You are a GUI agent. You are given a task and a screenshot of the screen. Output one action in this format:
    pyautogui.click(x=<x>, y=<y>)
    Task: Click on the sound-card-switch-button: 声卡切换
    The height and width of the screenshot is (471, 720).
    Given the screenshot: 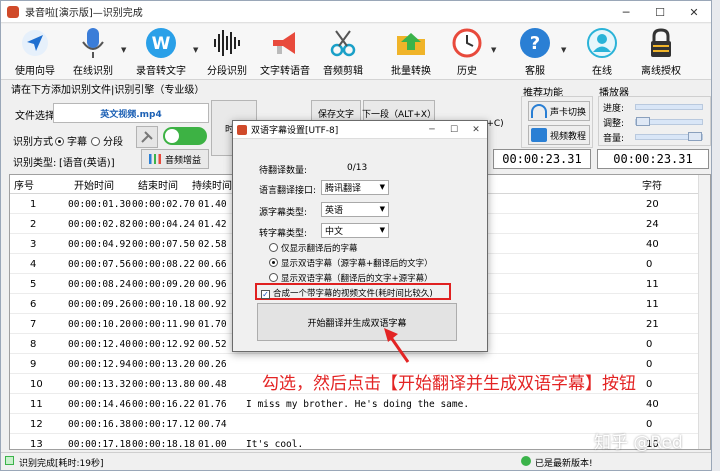 What is the action you would take?
    pyautogui.click(x=559, y=111)
    